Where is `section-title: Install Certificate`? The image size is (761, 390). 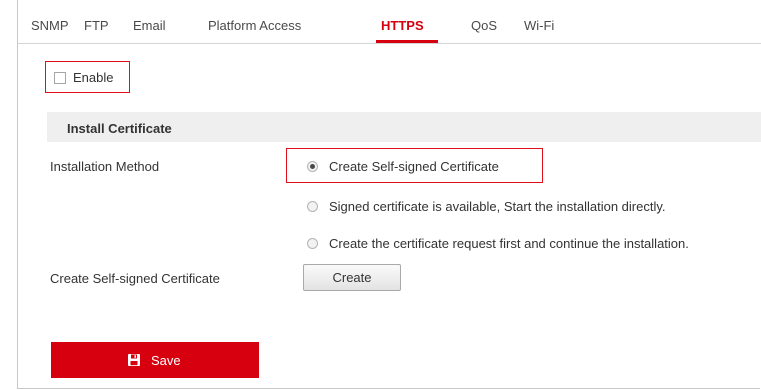 section-title: Install Certificate is located at coordinates (119, 128).